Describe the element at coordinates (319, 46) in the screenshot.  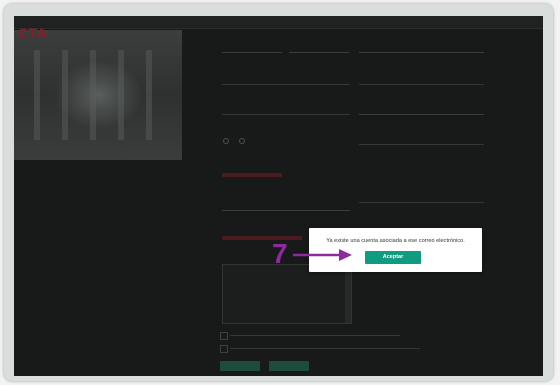
I see `field-year` at that location.